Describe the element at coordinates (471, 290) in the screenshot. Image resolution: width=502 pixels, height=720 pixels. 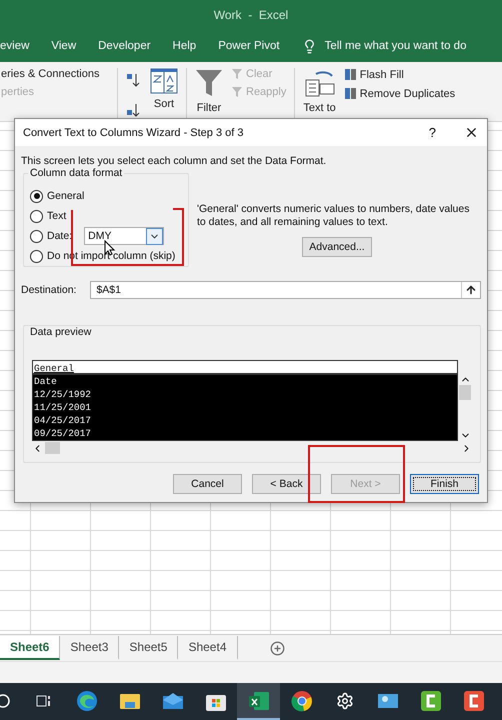
I see `collapse-icon` at that location.